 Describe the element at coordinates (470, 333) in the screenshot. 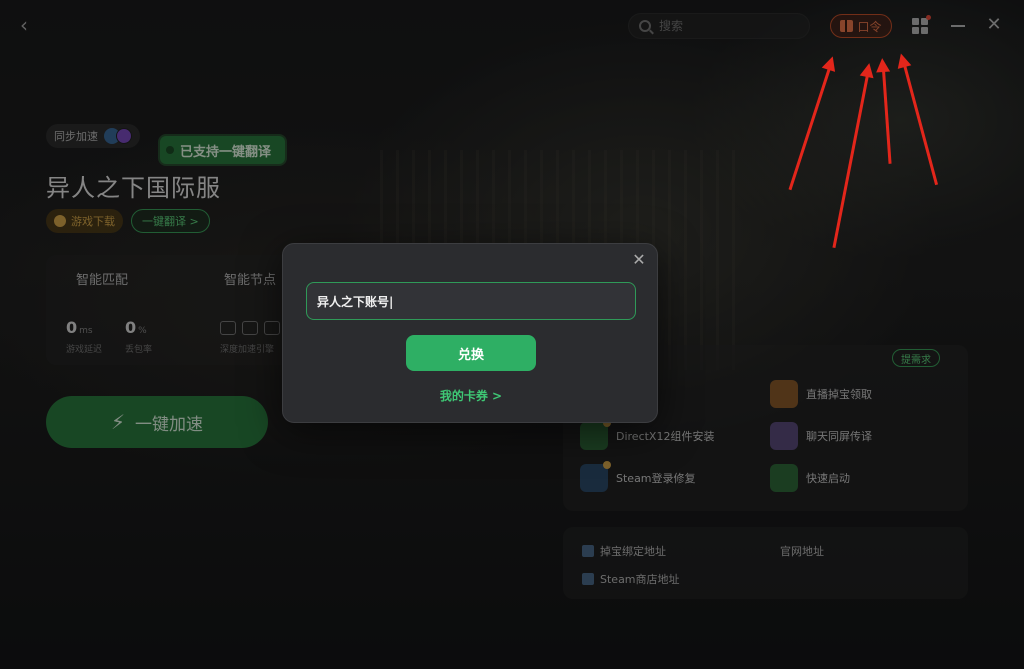

I see `redeem-dialog: ✕ 兑换 我的卡券 >` at that location.